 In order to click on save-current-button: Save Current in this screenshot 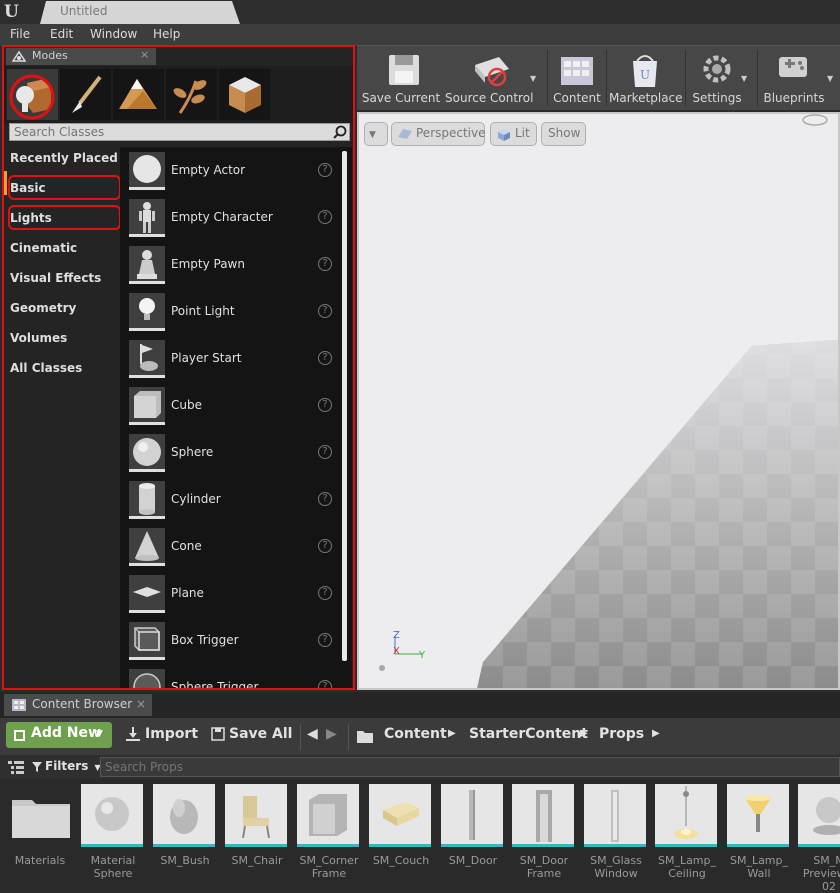, I will do `click(401, 79)`.